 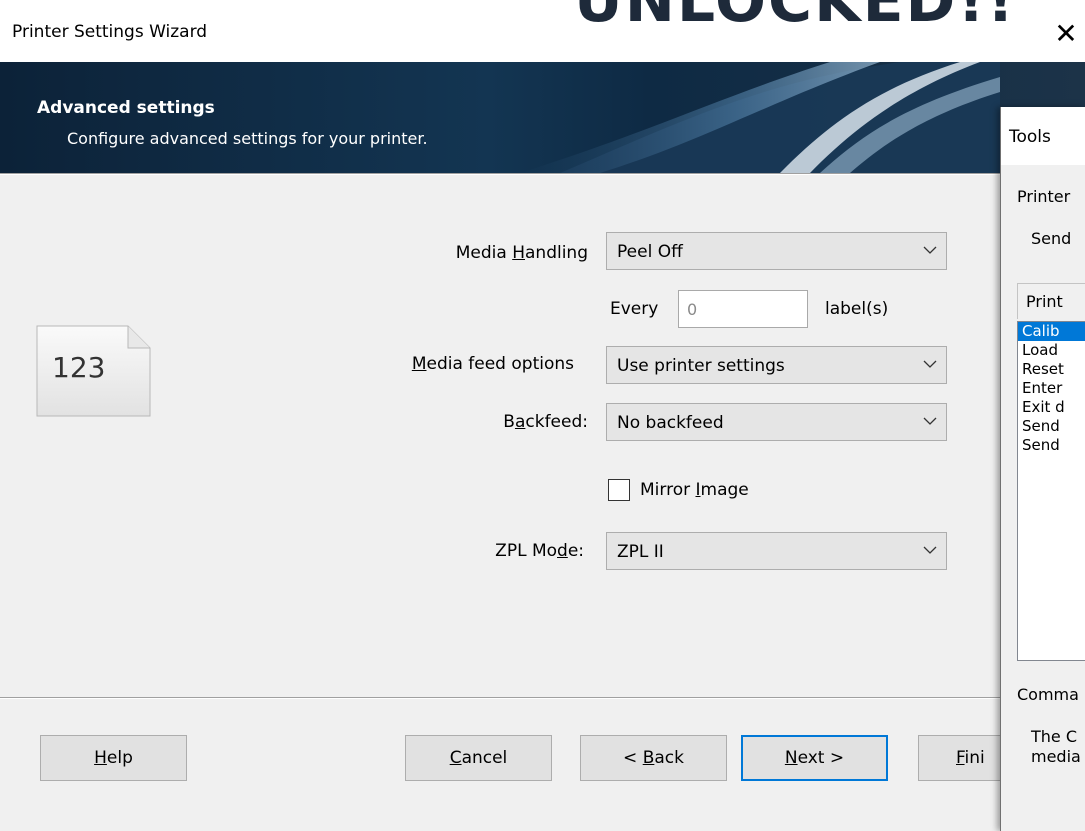 I want to click on tools-list-item: Exit d, so click(x=1051, y=407).